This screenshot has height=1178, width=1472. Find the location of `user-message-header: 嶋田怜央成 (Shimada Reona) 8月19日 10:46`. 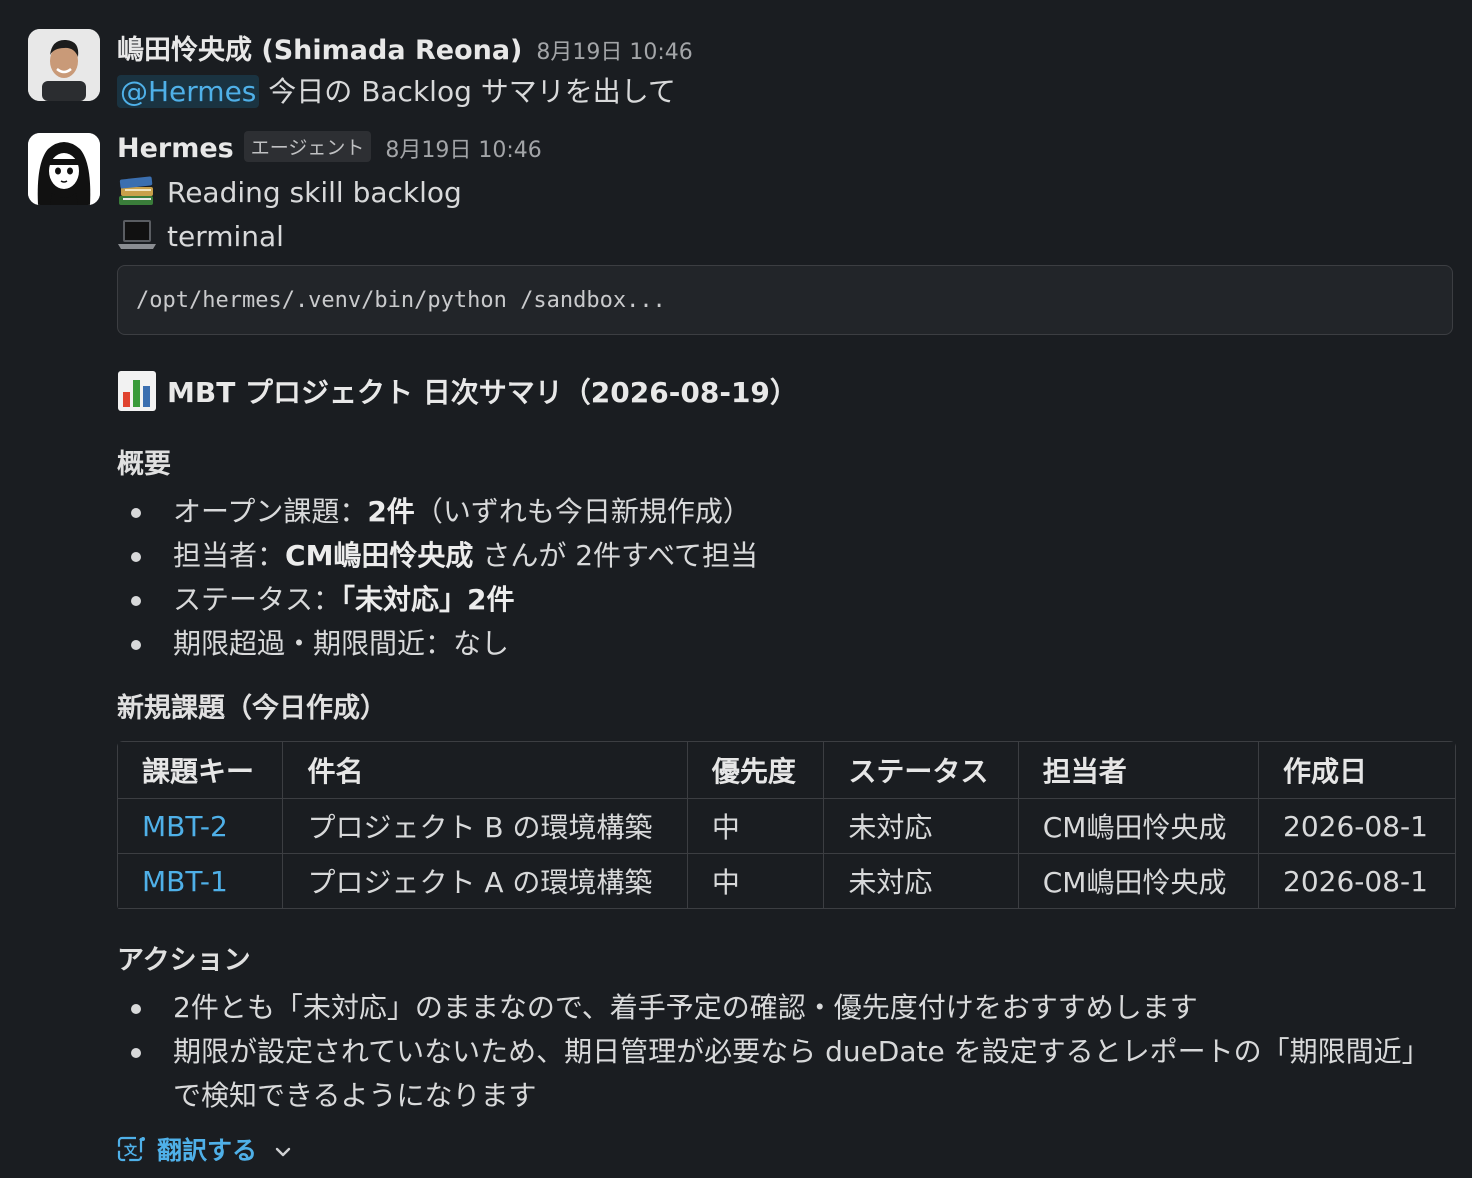

user-message-header: 嶋田怜央成 (Shimada Reona) 8月19日 10:46 is located at coordinates (405, 47).